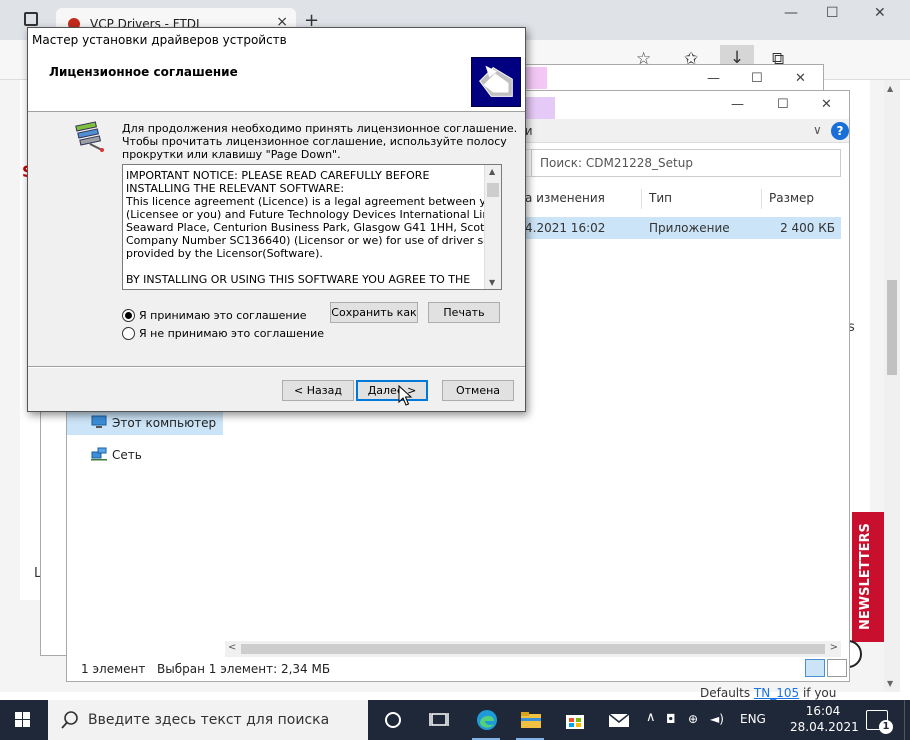 The image size is (910, 740). Describe the element at coordinates (791, 13) in the screenshot. I see `browser-minimize-button: —` at that location.